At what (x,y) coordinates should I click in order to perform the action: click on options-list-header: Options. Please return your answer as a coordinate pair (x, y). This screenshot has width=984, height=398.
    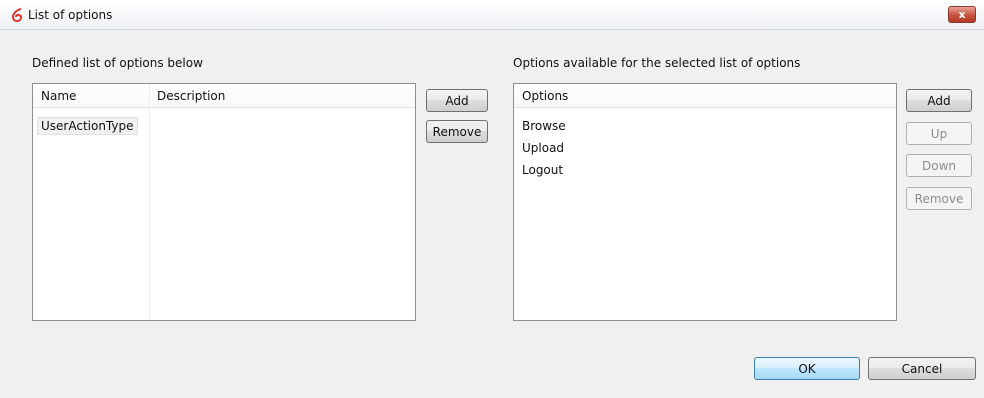
    Looking at the image, I should click on (705, 96).